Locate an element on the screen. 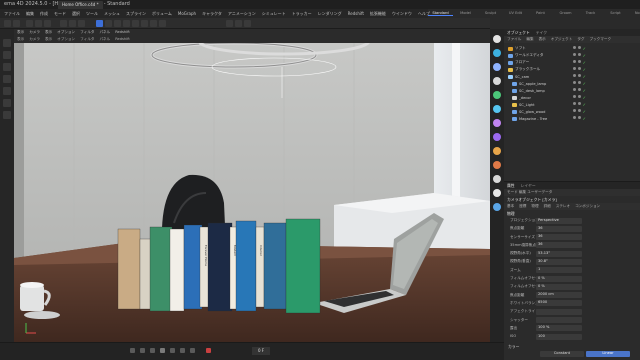 Image resolution: width=640 pixels, height=360 pixels. scale-icon is located at coordinates (47, 23).